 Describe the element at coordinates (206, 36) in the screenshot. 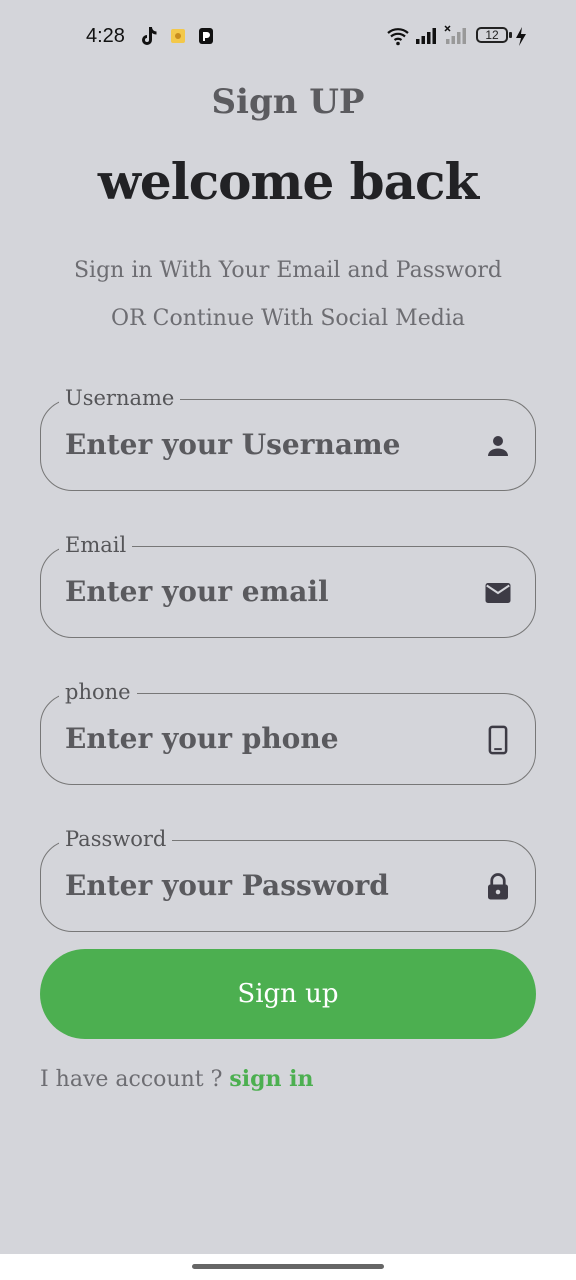

I see `parking-icon` at that location.